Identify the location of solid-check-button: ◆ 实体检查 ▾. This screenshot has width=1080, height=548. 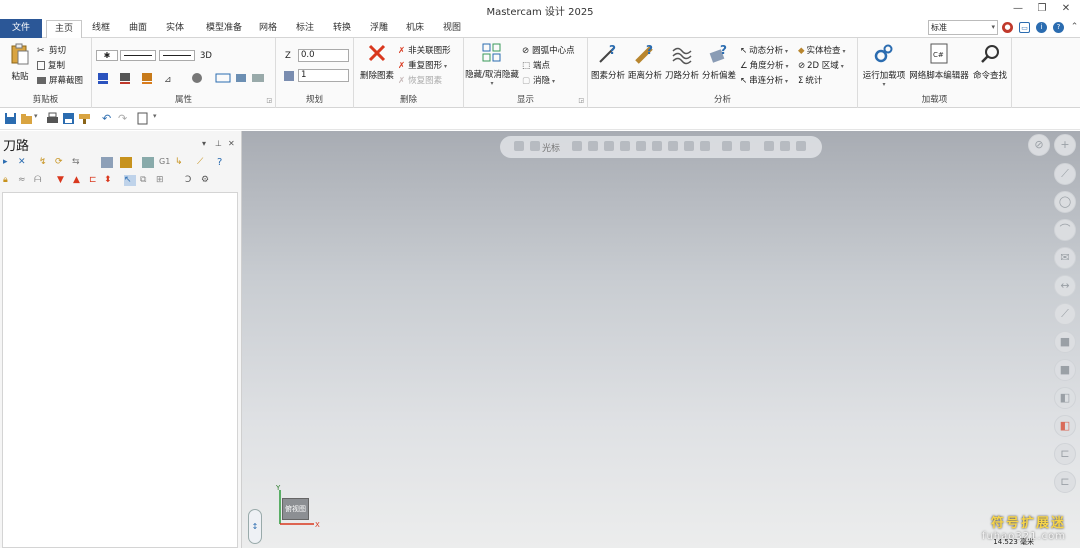
(821, 50).